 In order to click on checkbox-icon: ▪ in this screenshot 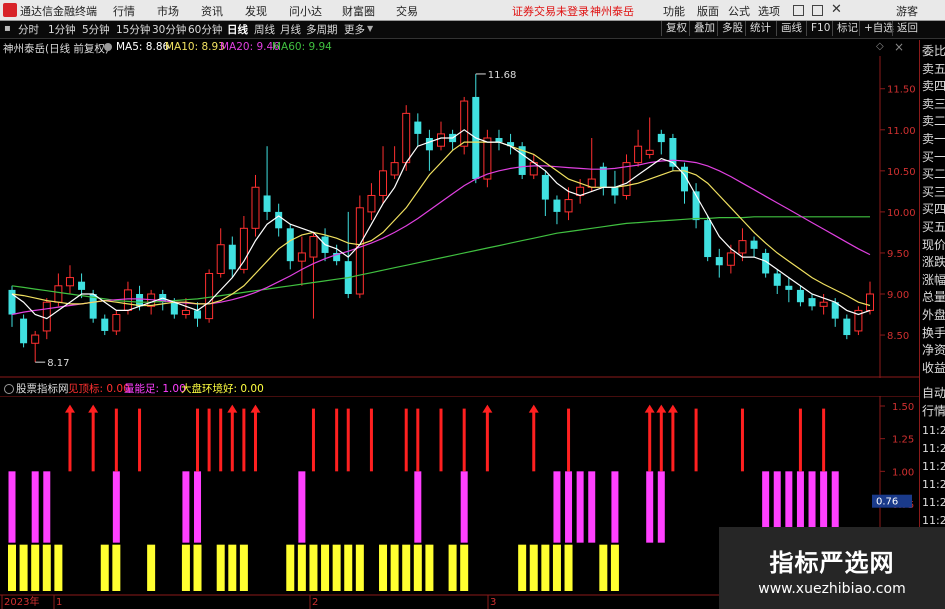, I will do `click(7, 28)`.